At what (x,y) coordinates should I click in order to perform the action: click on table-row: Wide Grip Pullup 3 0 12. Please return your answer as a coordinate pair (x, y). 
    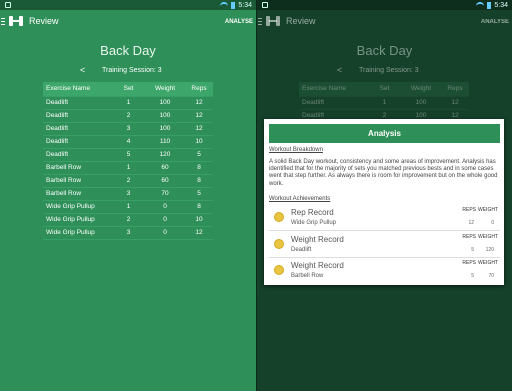
    Looking at the image, I should click on (128, 233).